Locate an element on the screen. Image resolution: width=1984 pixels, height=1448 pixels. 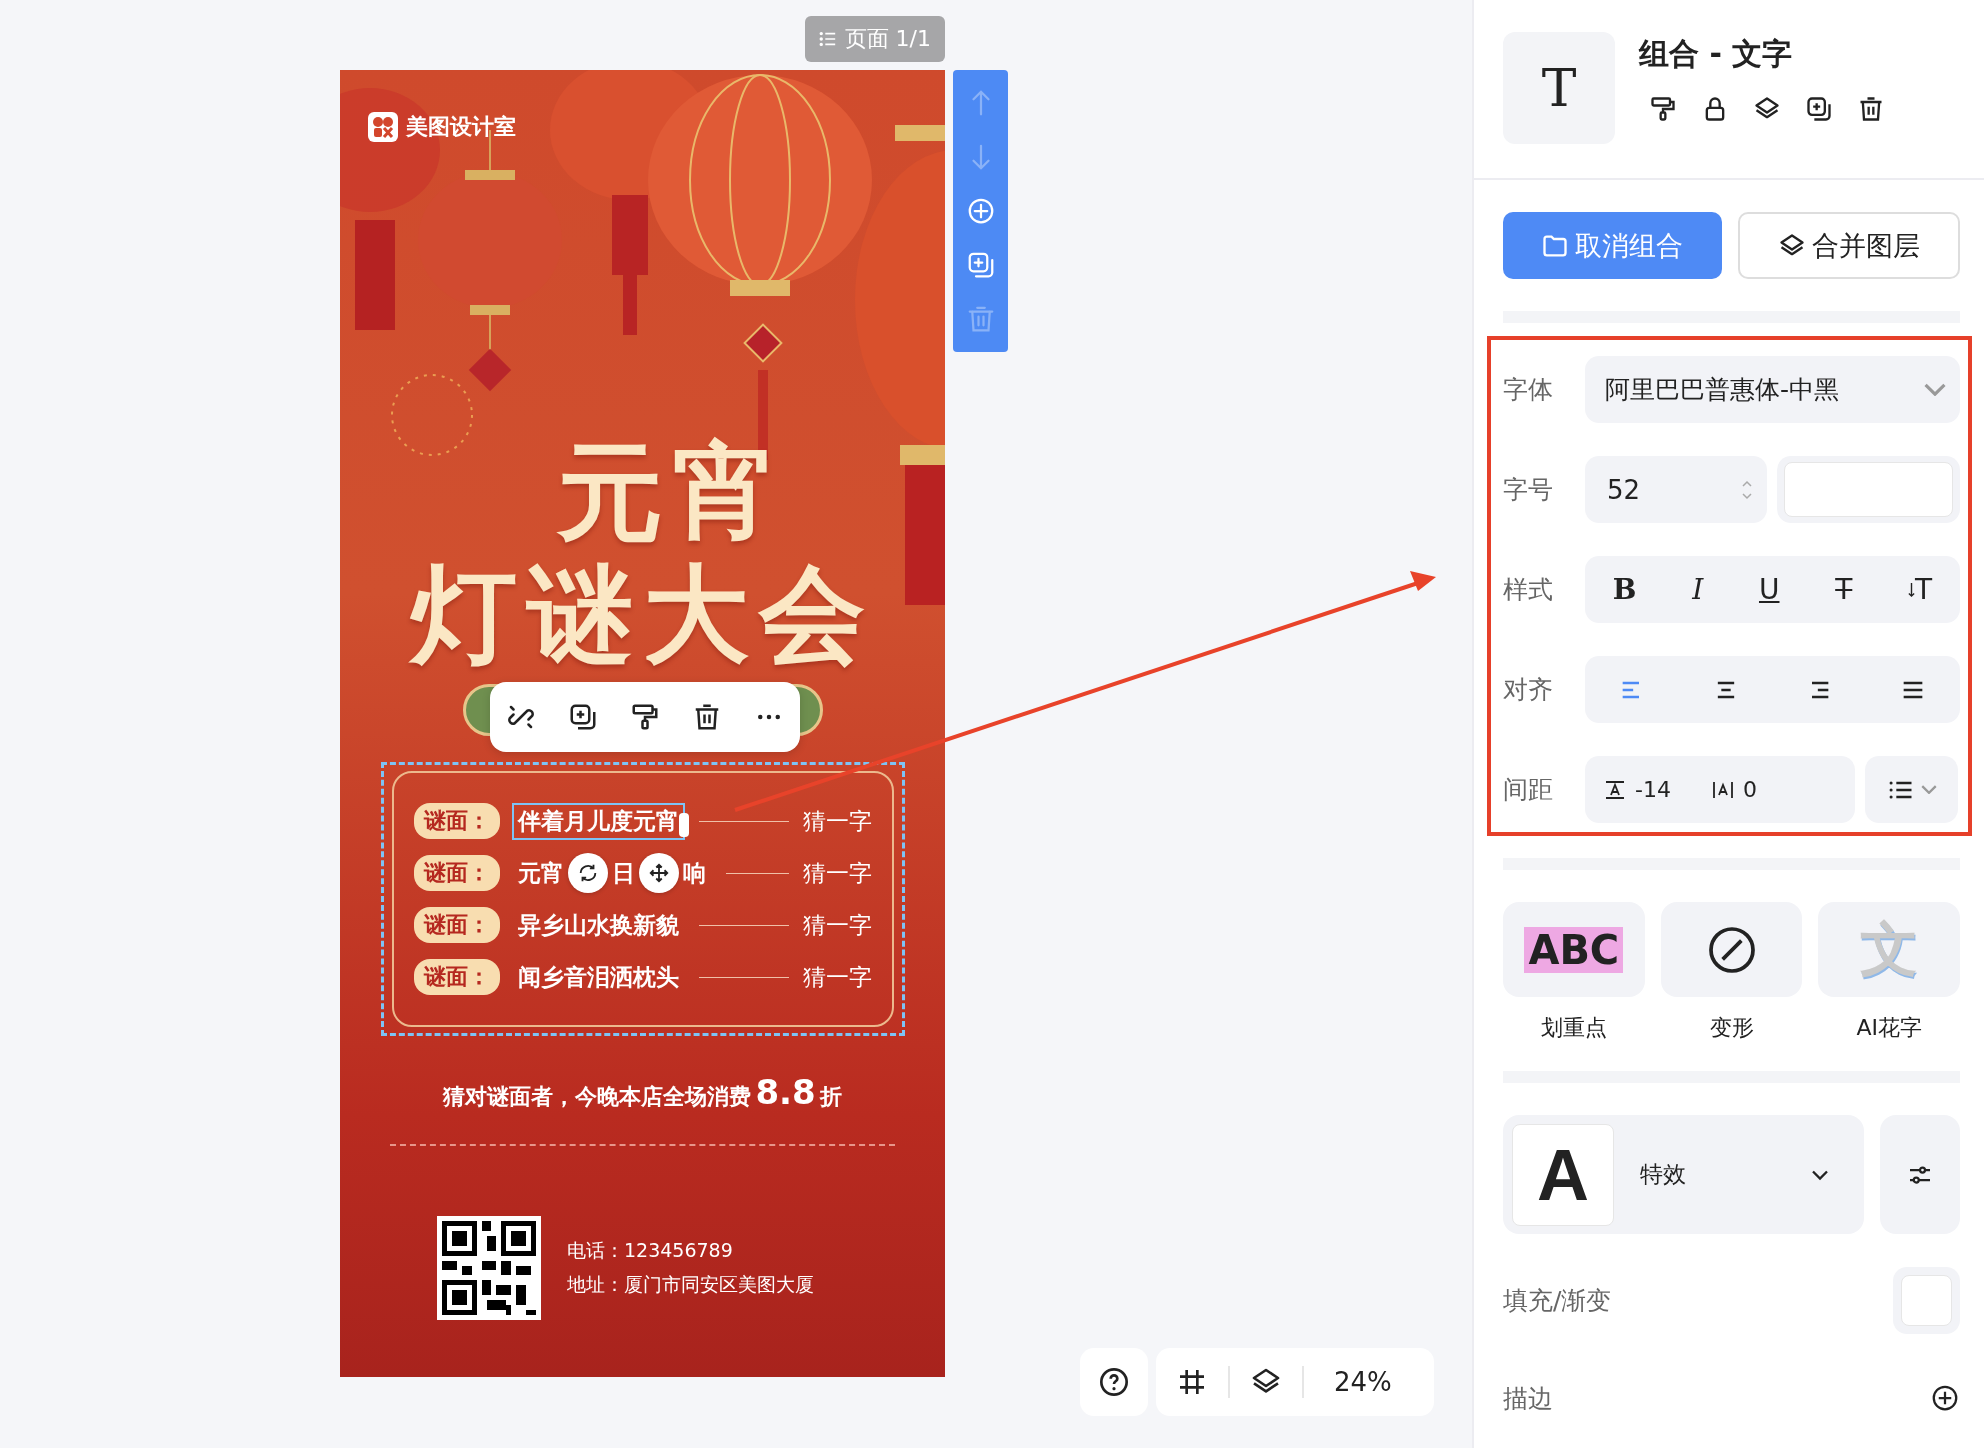
field-label: 字体 is located at coordinates (1528, 390).